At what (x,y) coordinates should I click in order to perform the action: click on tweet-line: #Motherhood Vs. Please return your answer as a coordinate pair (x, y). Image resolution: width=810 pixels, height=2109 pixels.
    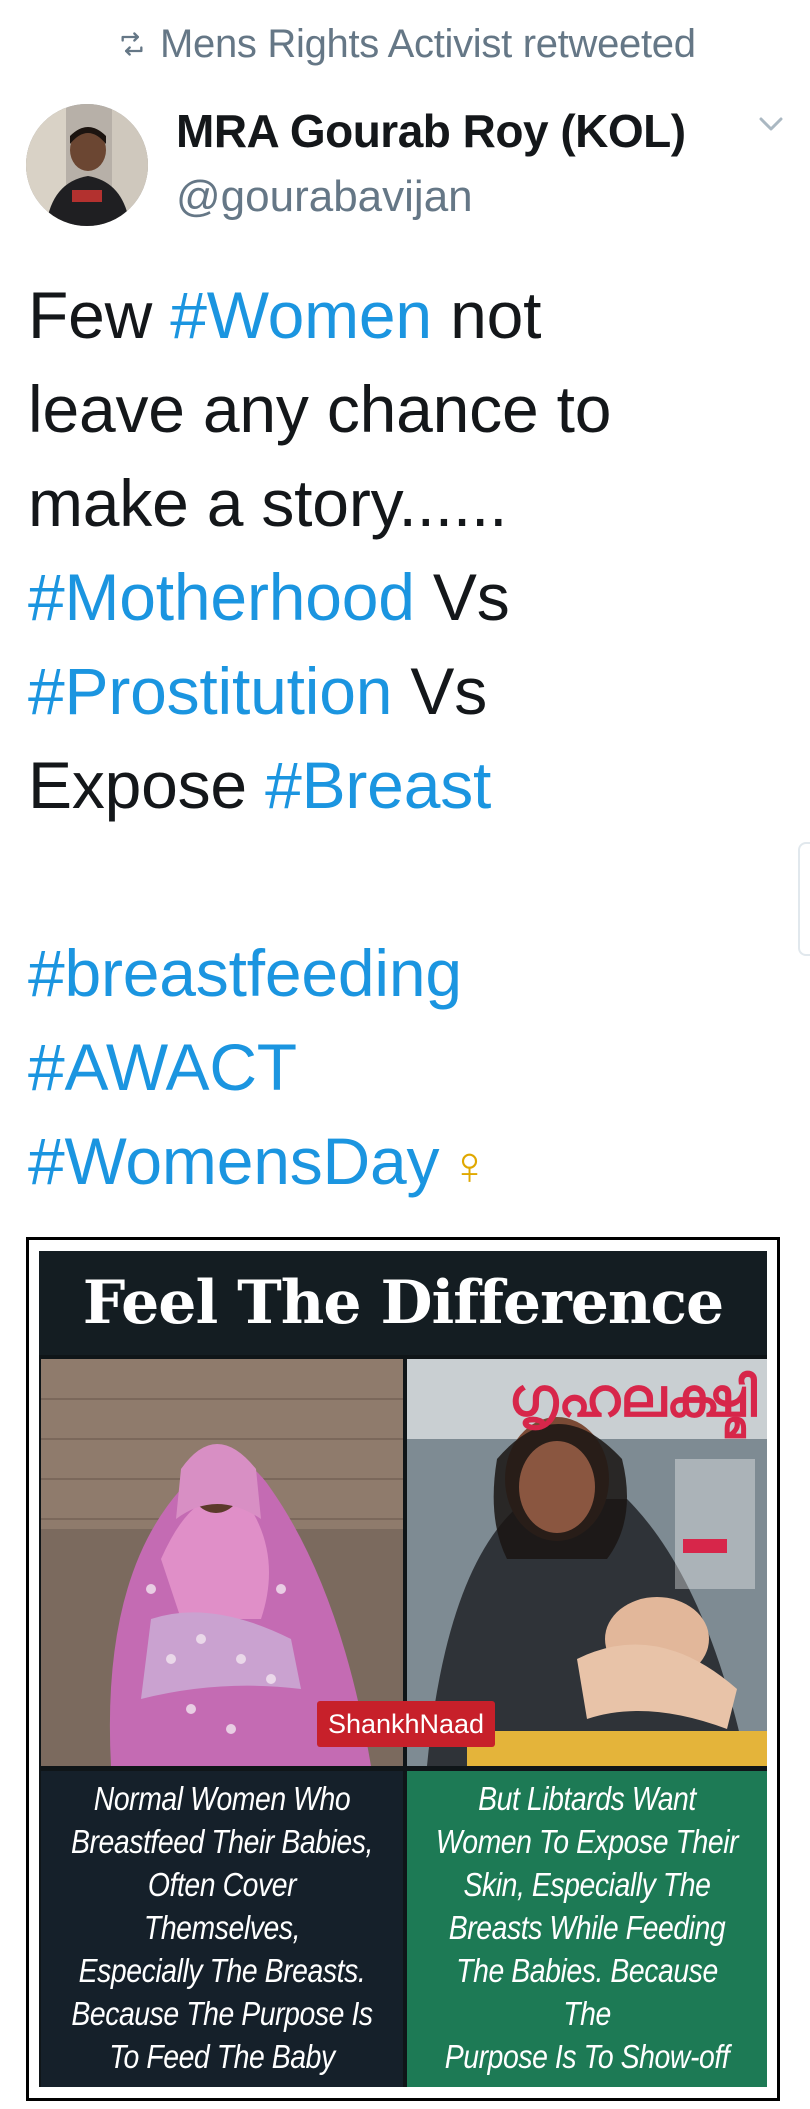
    Looking at the image, I should click on (408, 597).